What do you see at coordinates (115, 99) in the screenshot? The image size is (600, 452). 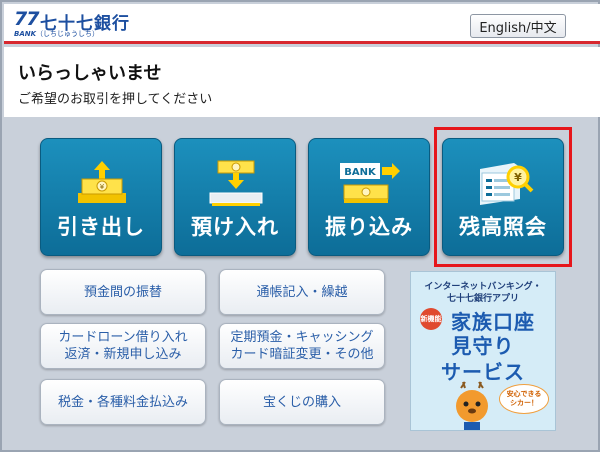 I see `greeting-subtitle: ご希望のお取引を押してください` at bounding box center [115, 99].